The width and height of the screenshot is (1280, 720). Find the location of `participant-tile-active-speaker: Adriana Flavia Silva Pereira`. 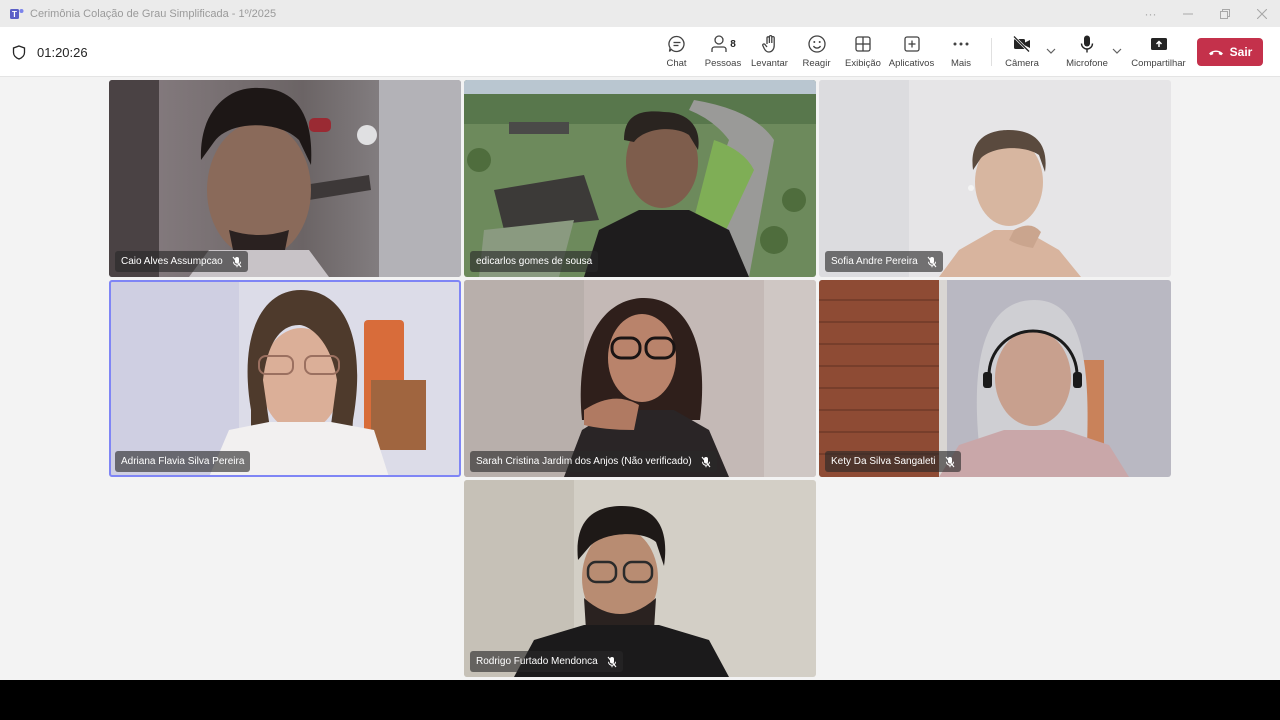

participant-tile-active-speaker: Adriana Flavia Silva Pereira is located at coordinates (285, 378).